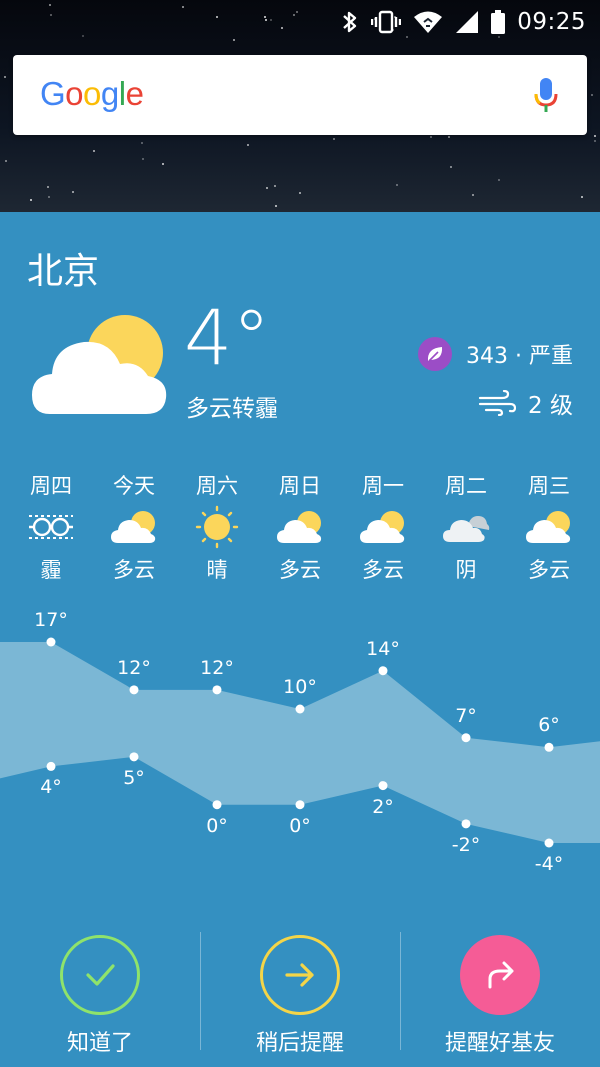 This screenshot has height=1067, width=600. Describe the element at coordinates (400, 991) in the screenshot. I see `action-divider` at that location.